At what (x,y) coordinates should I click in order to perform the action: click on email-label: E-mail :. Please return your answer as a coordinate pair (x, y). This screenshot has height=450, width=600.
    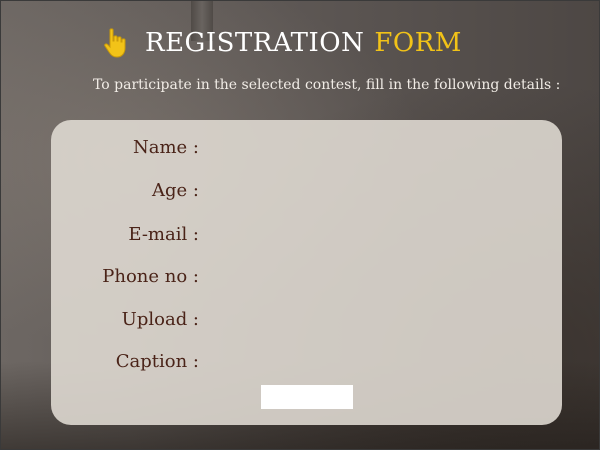
    Looking at the image, I should click on (163, 234).